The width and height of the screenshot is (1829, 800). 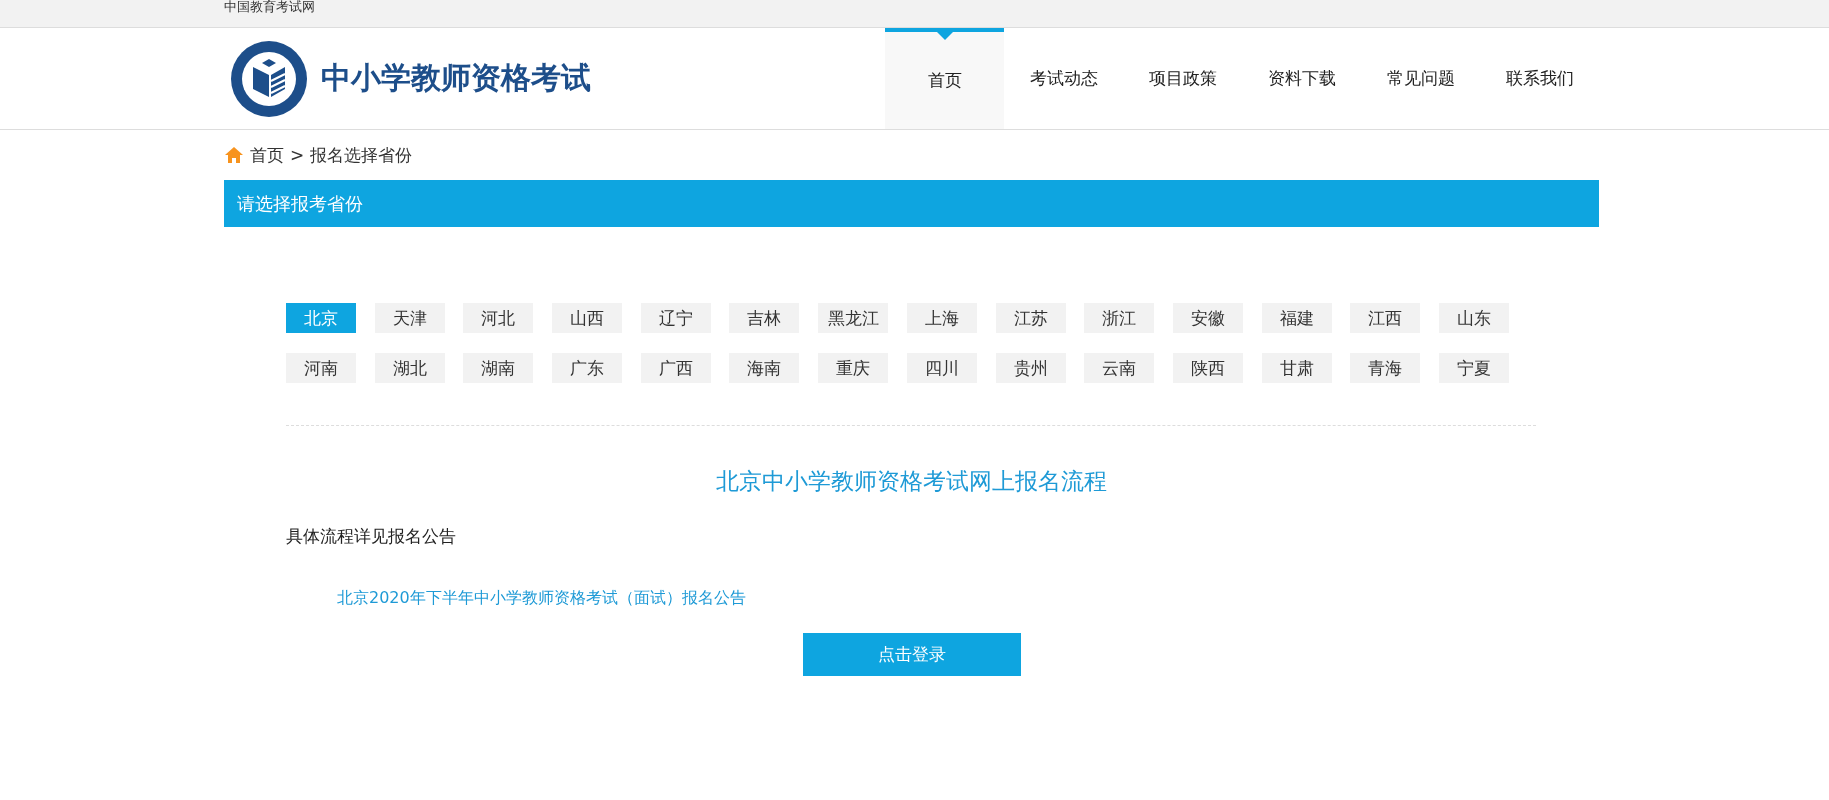 I want to click on province-button: 河南, so click(x=321, y=368).